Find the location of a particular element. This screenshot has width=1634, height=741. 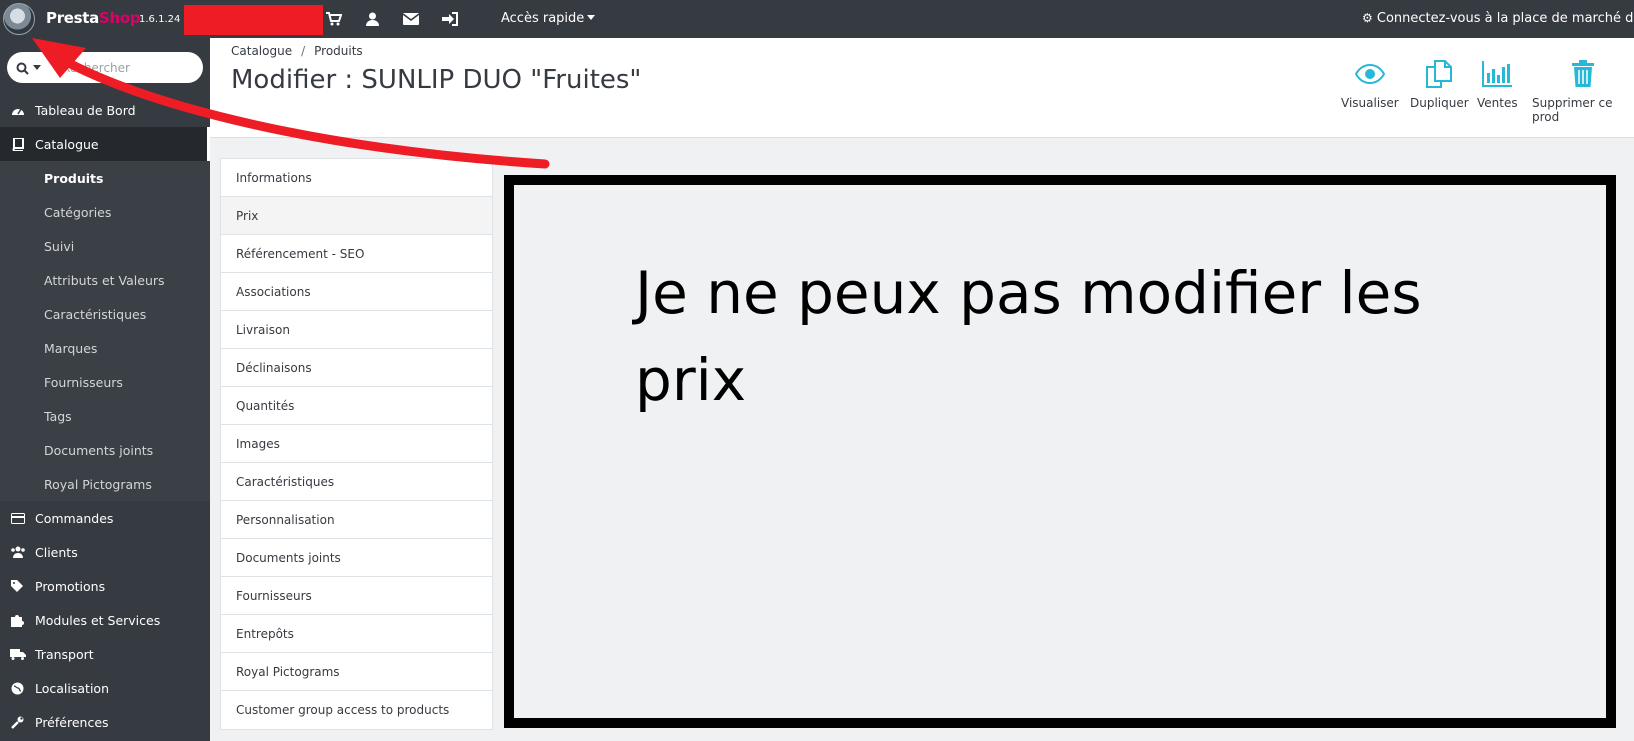

wrench-icon is located at coordinates (17, 722).